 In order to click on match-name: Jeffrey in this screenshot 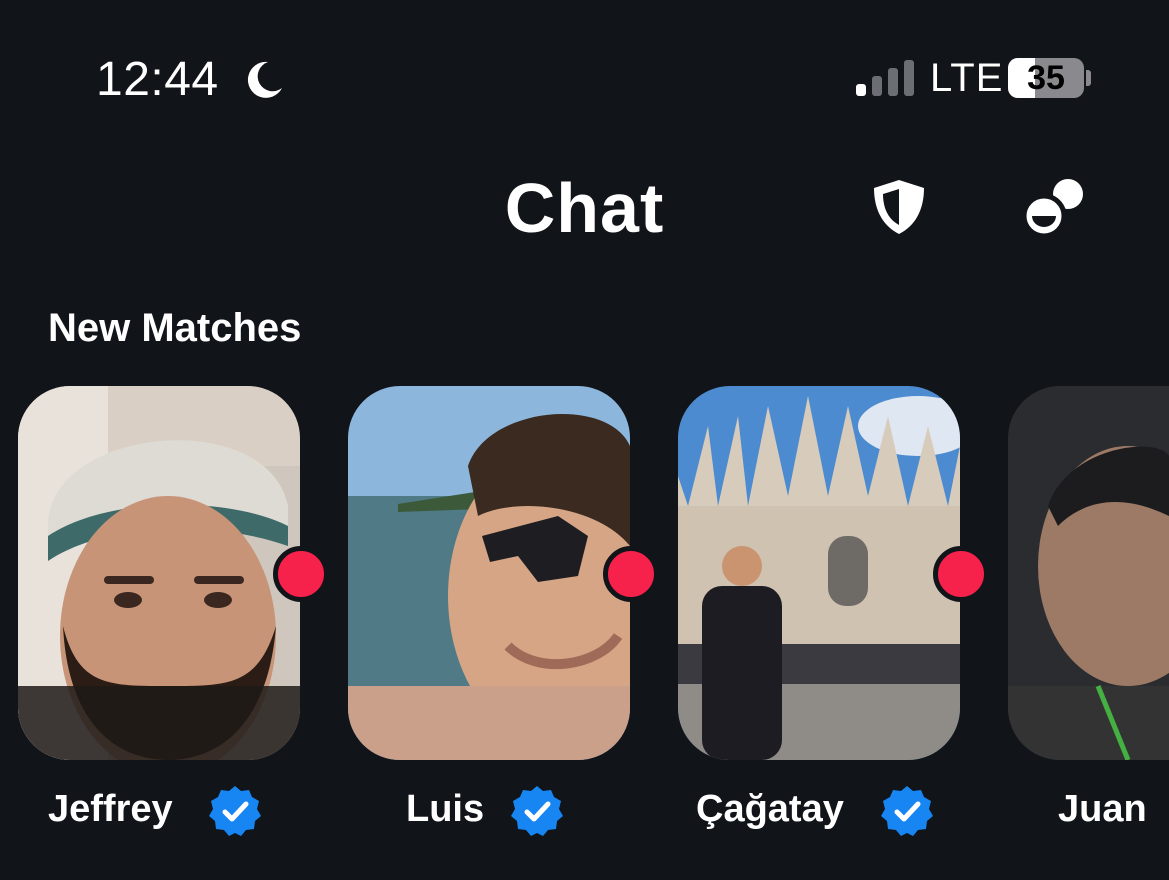, I will do `click(110, 809)`.